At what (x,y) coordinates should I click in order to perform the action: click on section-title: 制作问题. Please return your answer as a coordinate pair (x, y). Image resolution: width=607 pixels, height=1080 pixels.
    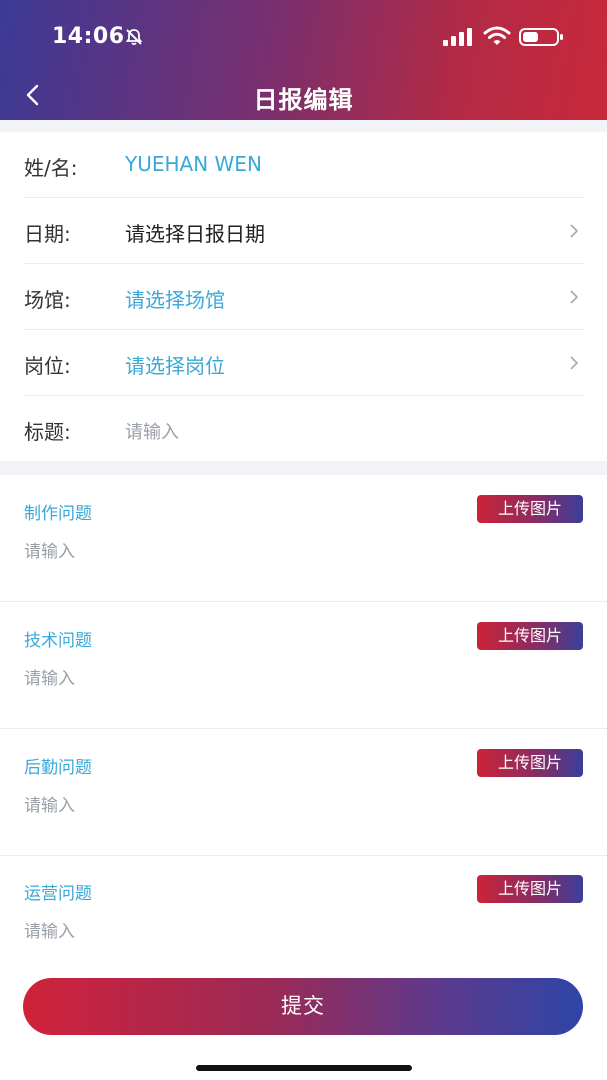
    Looking at the image, I should click on (58, 514).